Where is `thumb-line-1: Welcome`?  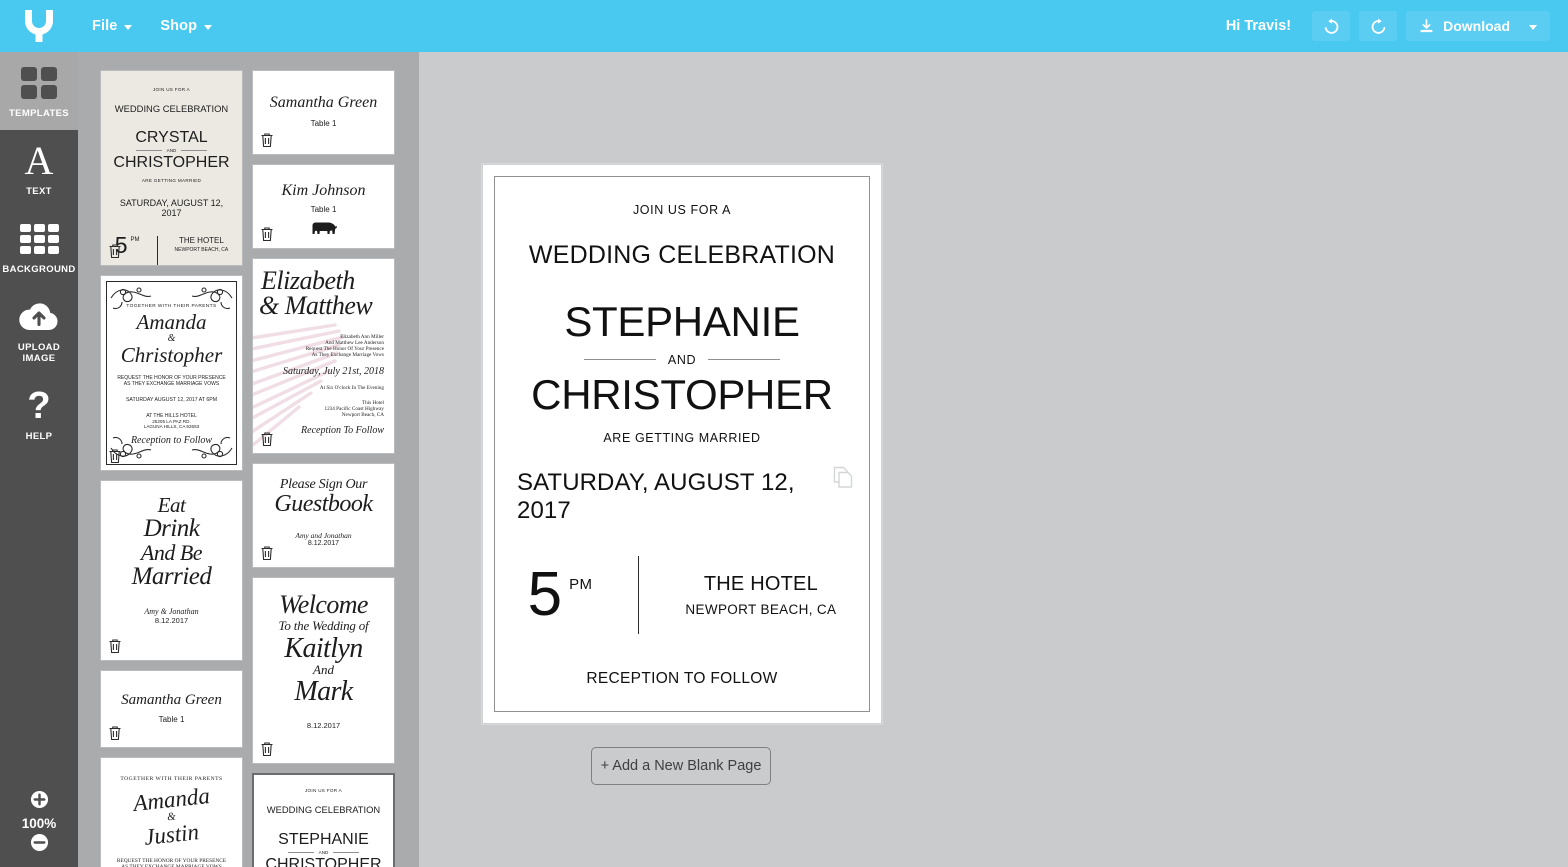 thumb-line-1: Welcome is located at coordinates (323, 604).